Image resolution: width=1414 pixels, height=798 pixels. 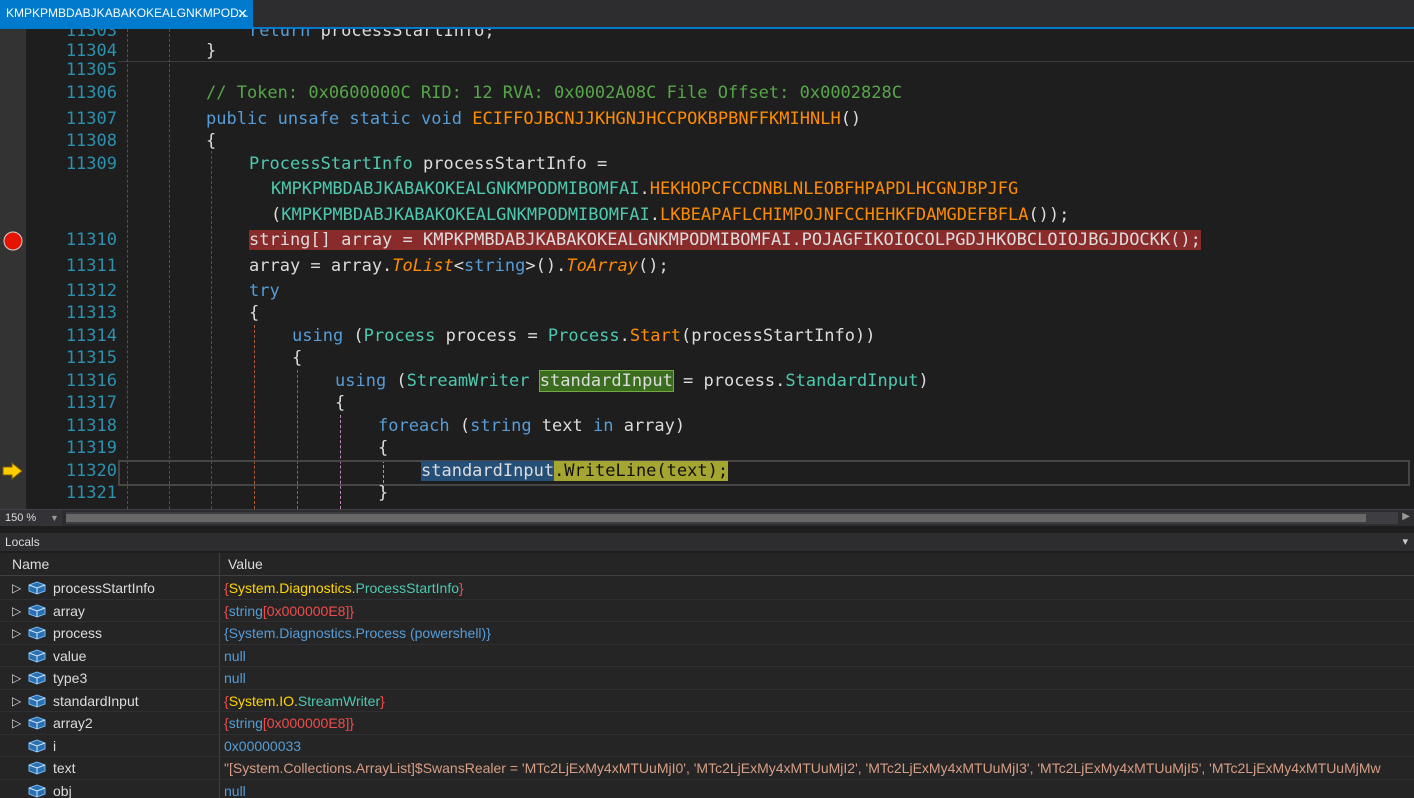 What do you see at coordinates (96, 700) in the screenshot?
I see `local-name: standardInput` at bounding box center [96, 700].